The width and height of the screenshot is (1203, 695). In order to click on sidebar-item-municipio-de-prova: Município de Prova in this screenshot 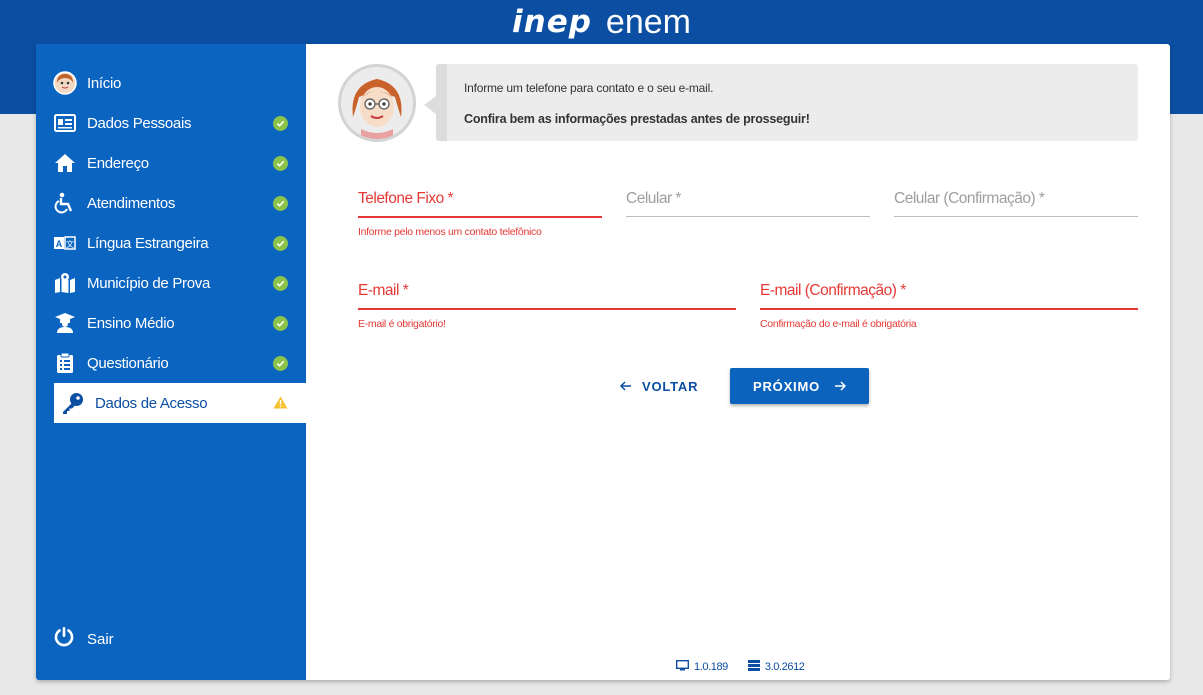, I will do `click(171, 283)`.